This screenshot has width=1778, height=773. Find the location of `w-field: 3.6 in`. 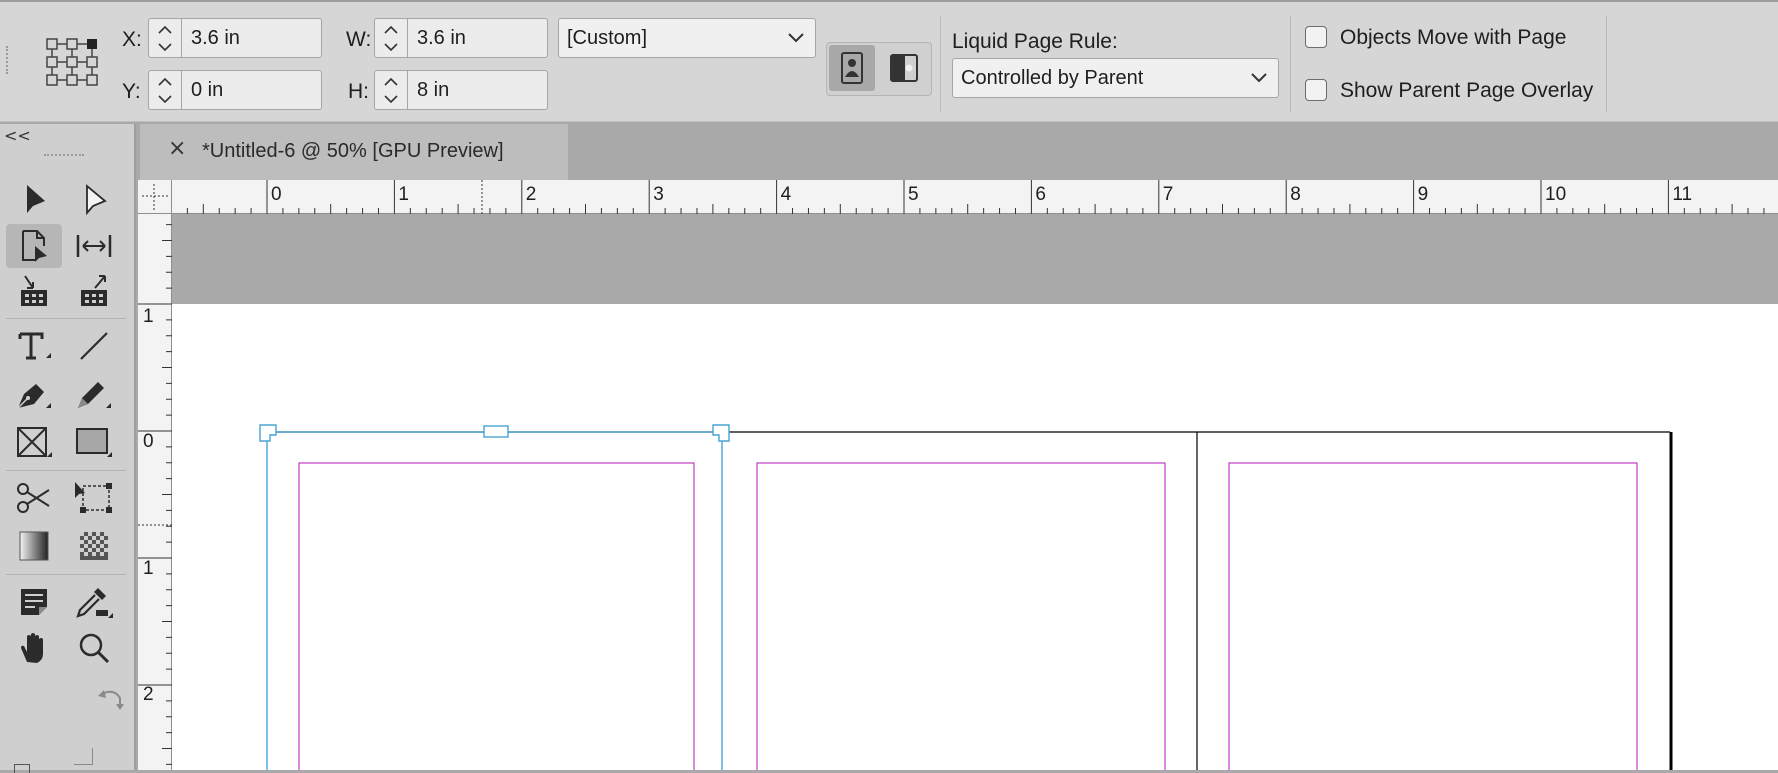

w-field: 3.6 in is located at coordinates (461, 38).